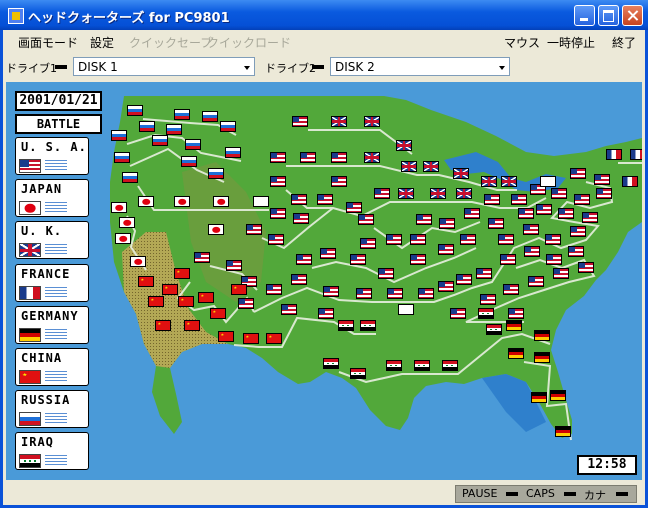 Image resolution: width=648 pixels, height=508 pixels. Describe the element at coordinates (636, 154) in the screenshot. I see `city-flag-fr` at that location.